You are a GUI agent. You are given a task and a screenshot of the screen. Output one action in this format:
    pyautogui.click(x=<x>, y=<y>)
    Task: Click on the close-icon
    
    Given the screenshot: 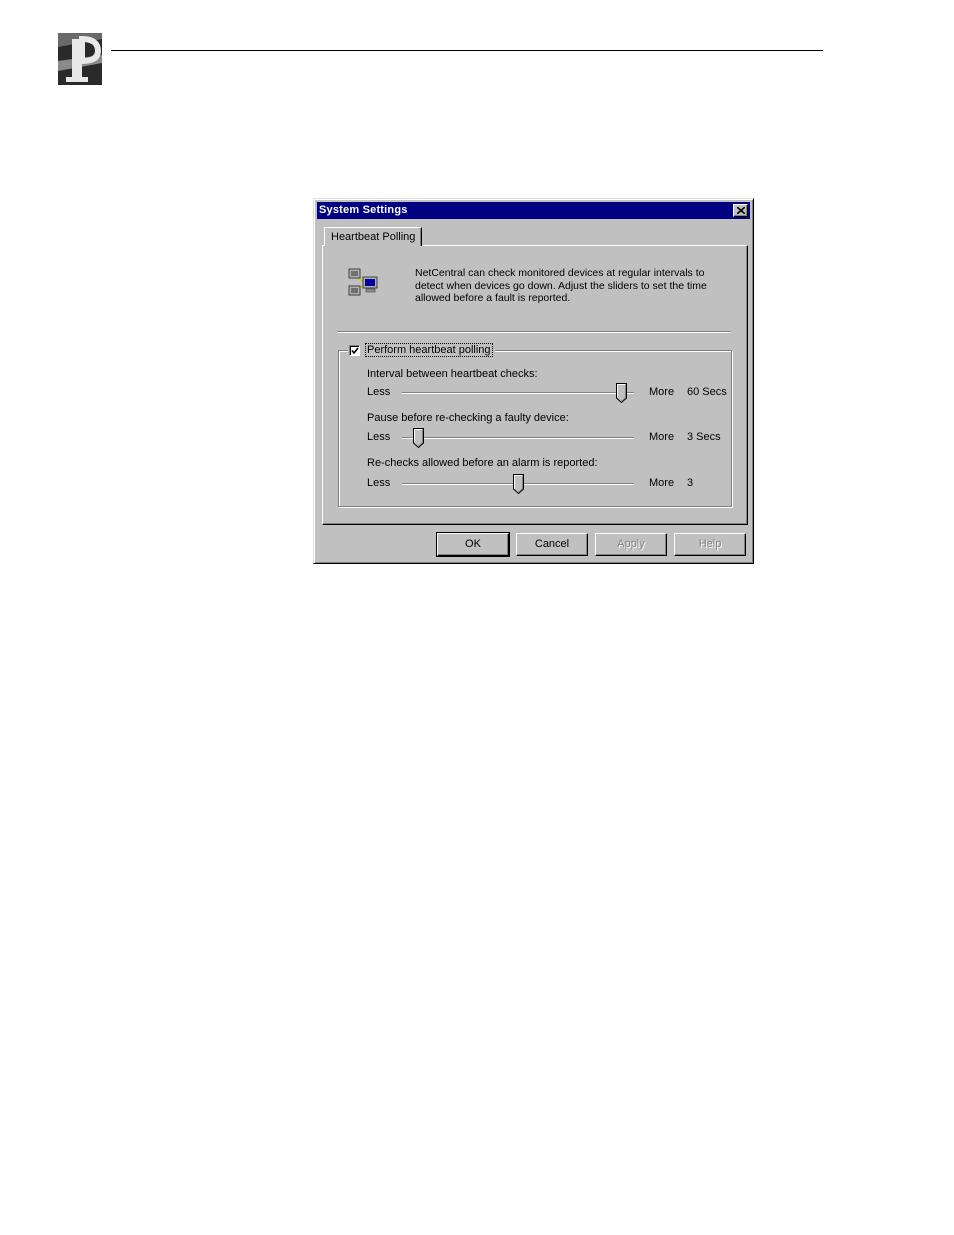 What is the action you would take?
    pyautogui.click(x=741, y=210)
    